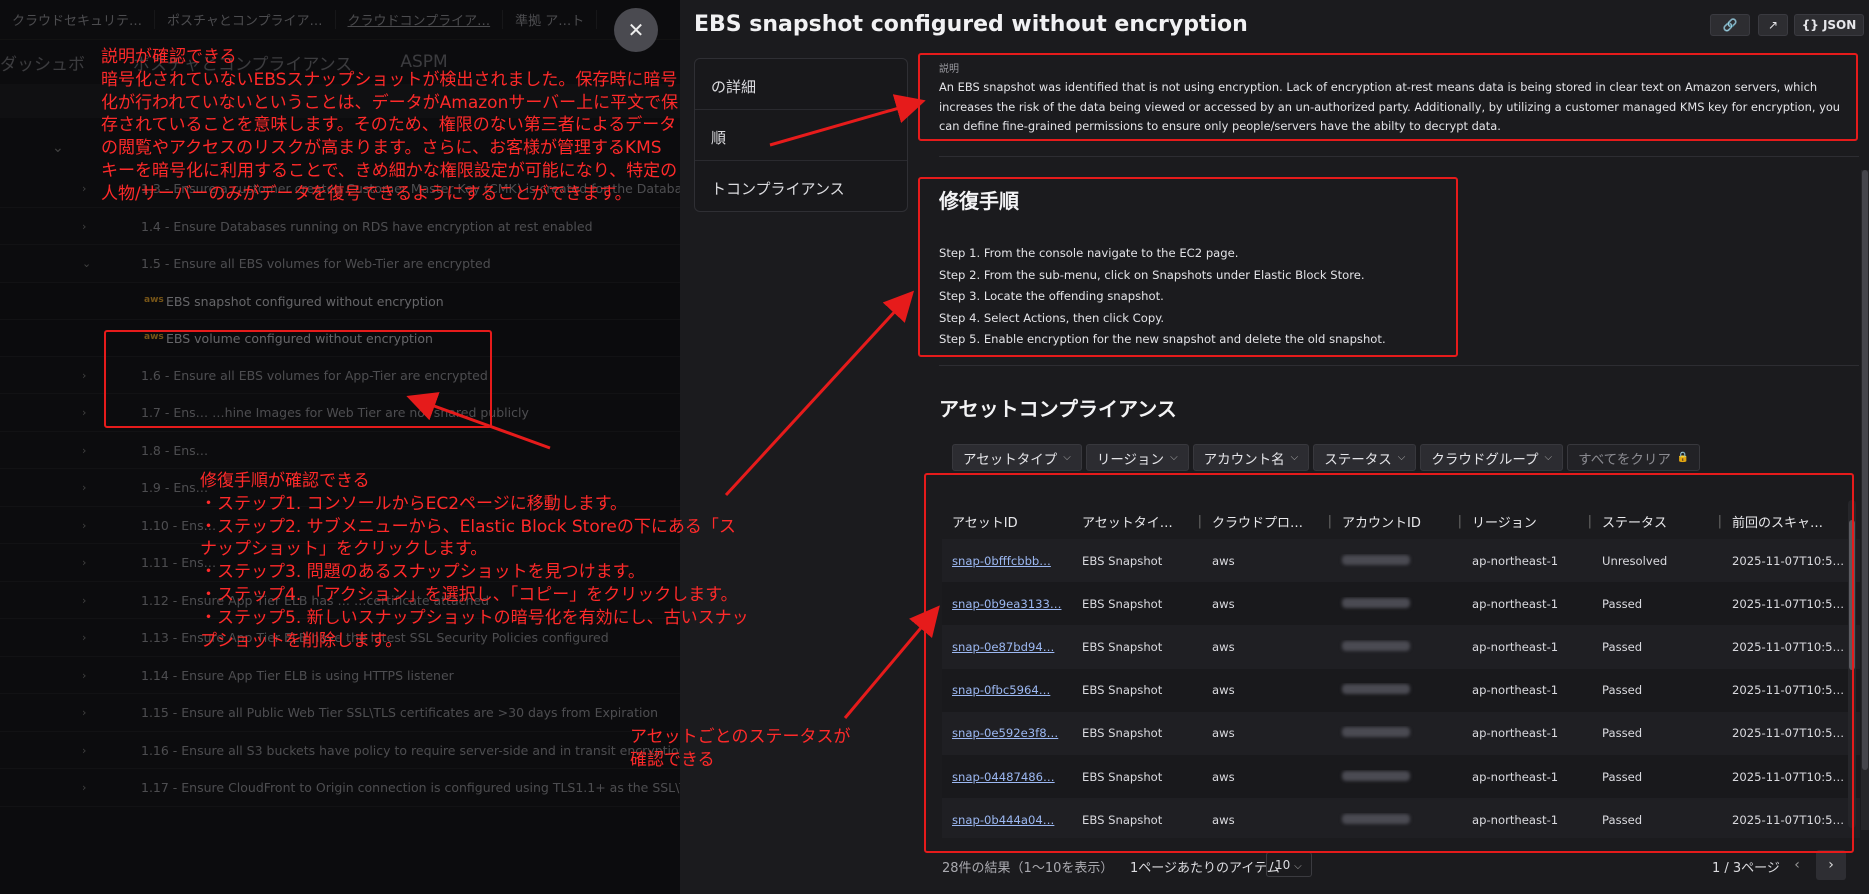 This screenshot has width=1869, height=894. What do you see at coordinates (740, 749) in the screenshot?
I see `annotation-status: アセットごとのステータスが 確認できる` at bounding box center [740, 749].